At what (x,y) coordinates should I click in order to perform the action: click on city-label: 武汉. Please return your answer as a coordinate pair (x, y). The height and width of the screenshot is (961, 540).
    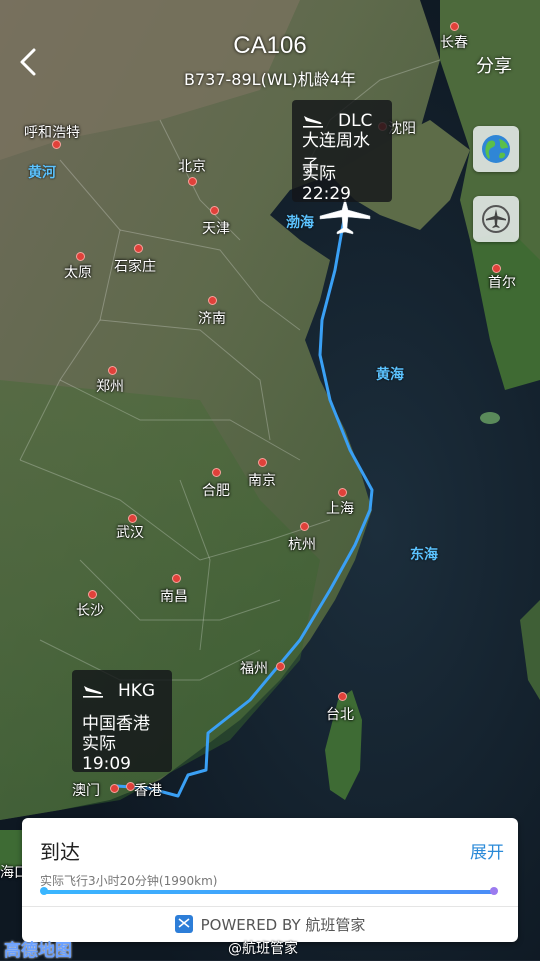
    Looking at the image, I should click on (130, 532).